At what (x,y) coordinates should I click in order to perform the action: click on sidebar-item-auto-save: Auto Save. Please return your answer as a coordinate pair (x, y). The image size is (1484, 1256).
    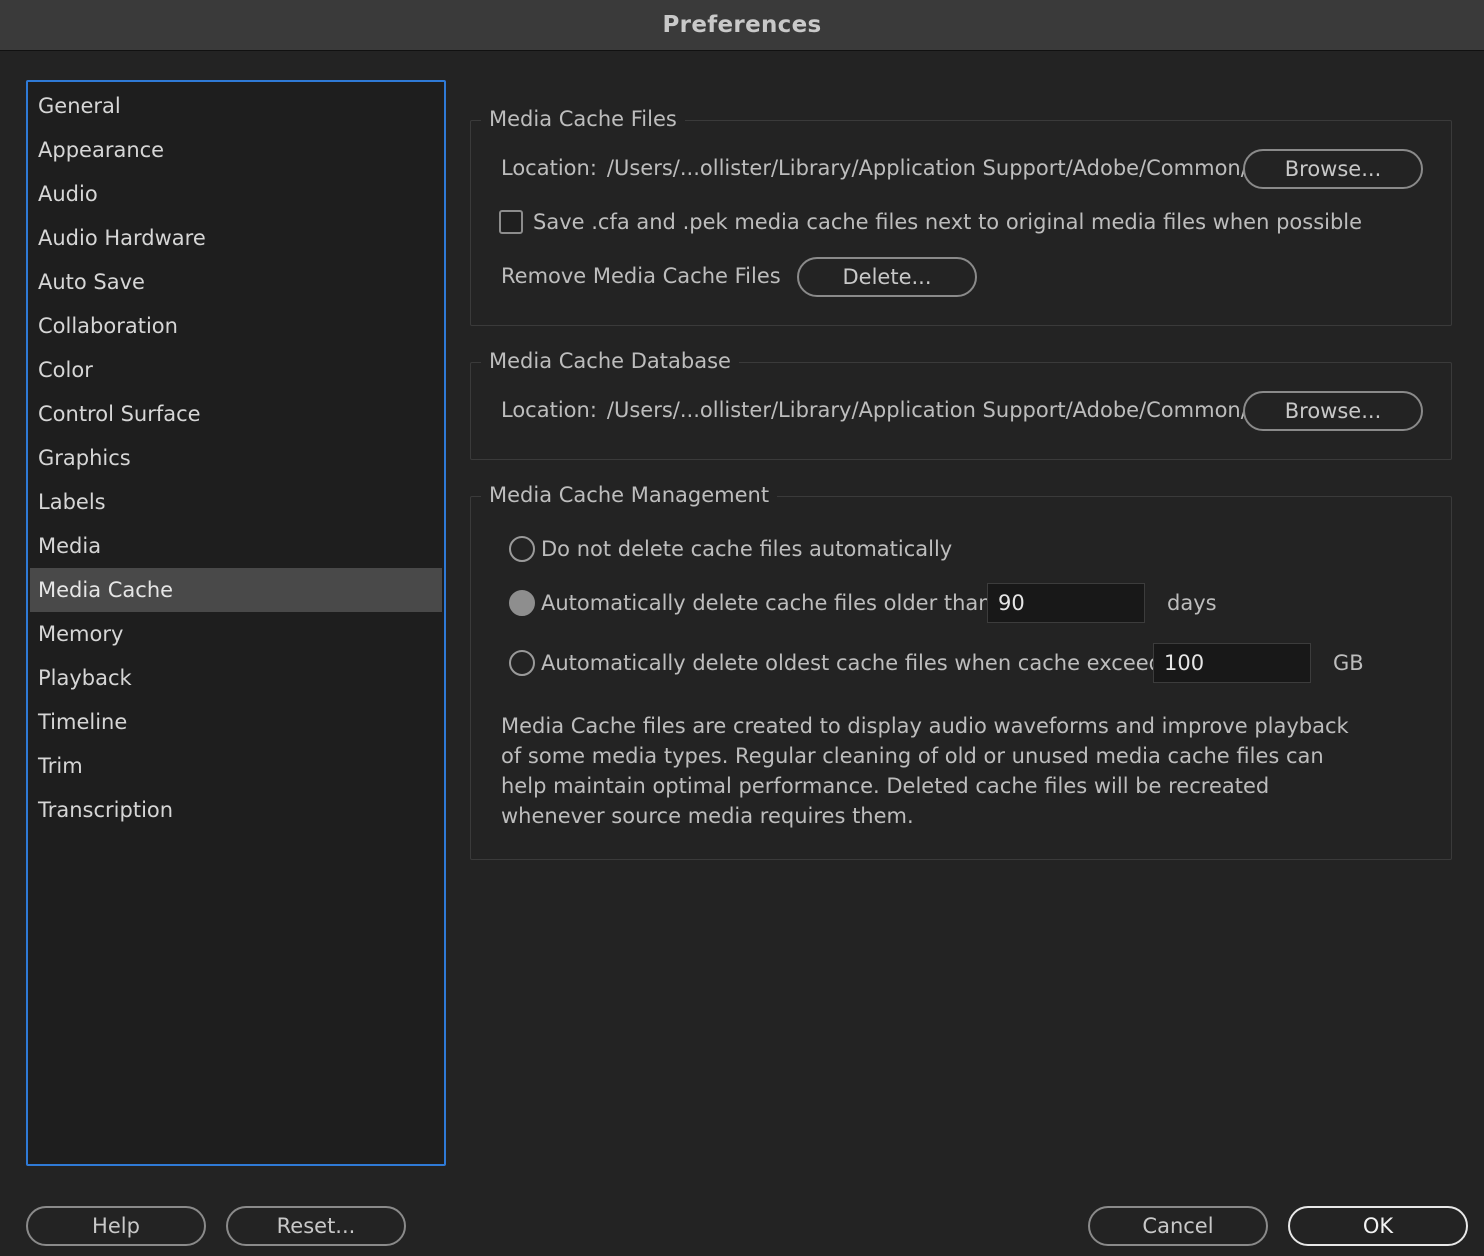
    Looking at the image, I should click on (236, 282).